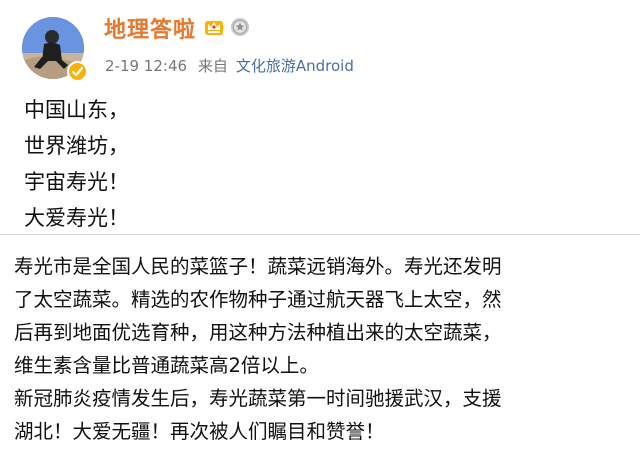  Describe the element at coordinates (76, 146) in the screenshot. I see `post-line: 世界潍坊，` at that location.